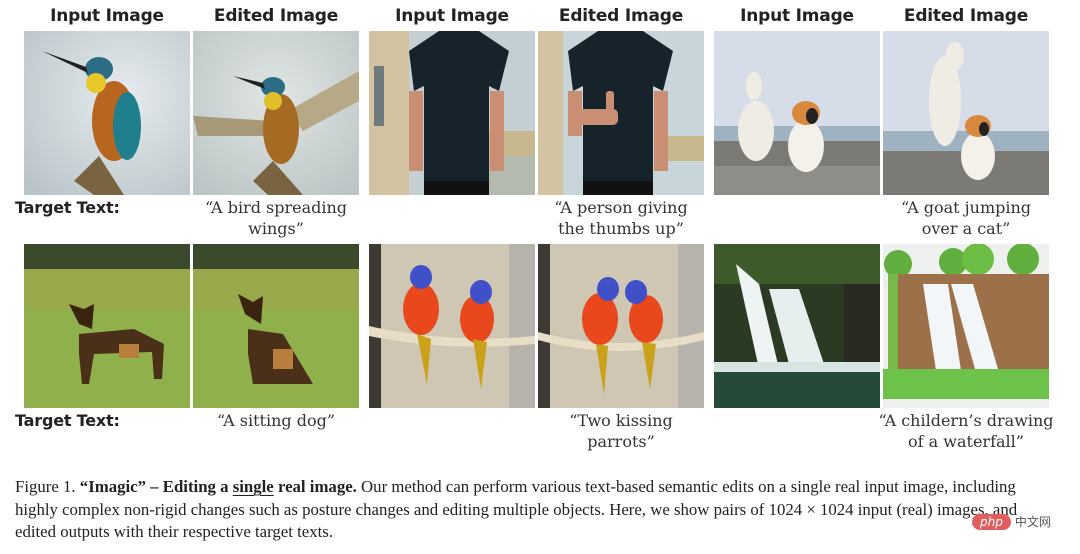 The width and height of the screenshot is (1080, 554). What do you see at coordinates (621, 218) in the screenshot?
I see `target-text-person: “A person giving the thumbs up”` at bounding box center [621, 218].